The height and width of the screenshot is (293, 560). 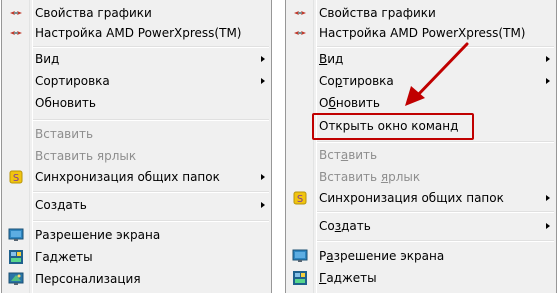 I want to click on label-text: зрешение экрана, so click(x=389, y=256).